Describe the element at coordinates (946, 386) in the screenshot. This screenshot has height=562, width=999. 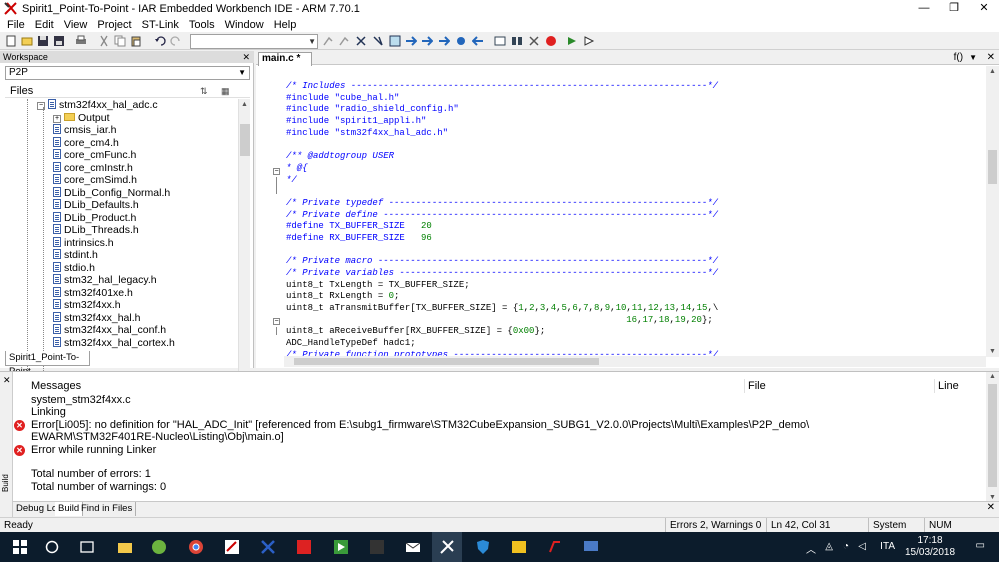
I see `column-line: Line` at that location.